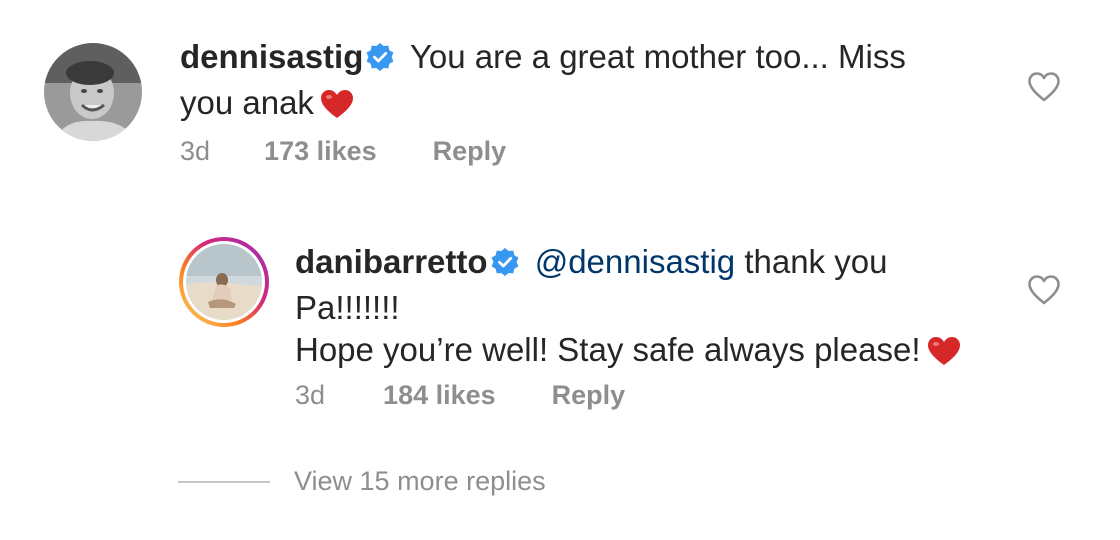 This screenshot has height=540, width=1120. What do you see at coordinates (93, 92) in the screenshot?
I see `avatar-dennisastig` at bounding box center [93, 92].